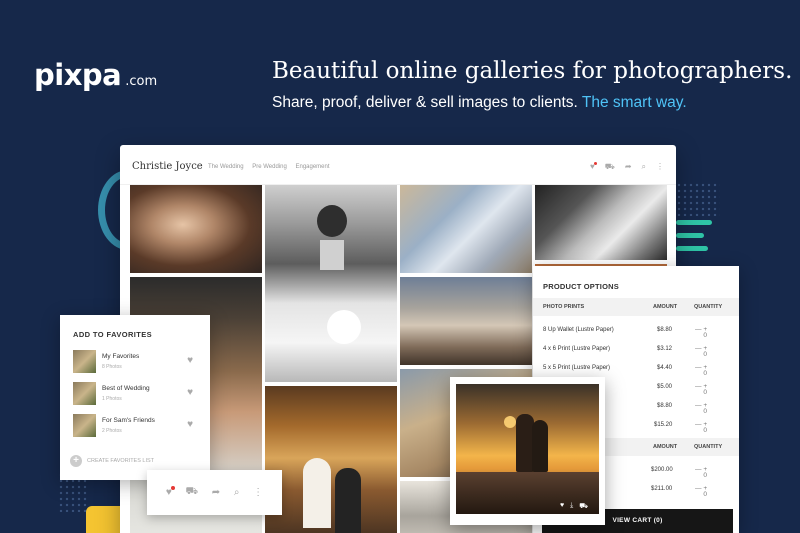  I want to click on favorites-list-item: For Sam's Friends 2 Photos ♥, so click(137, 426).